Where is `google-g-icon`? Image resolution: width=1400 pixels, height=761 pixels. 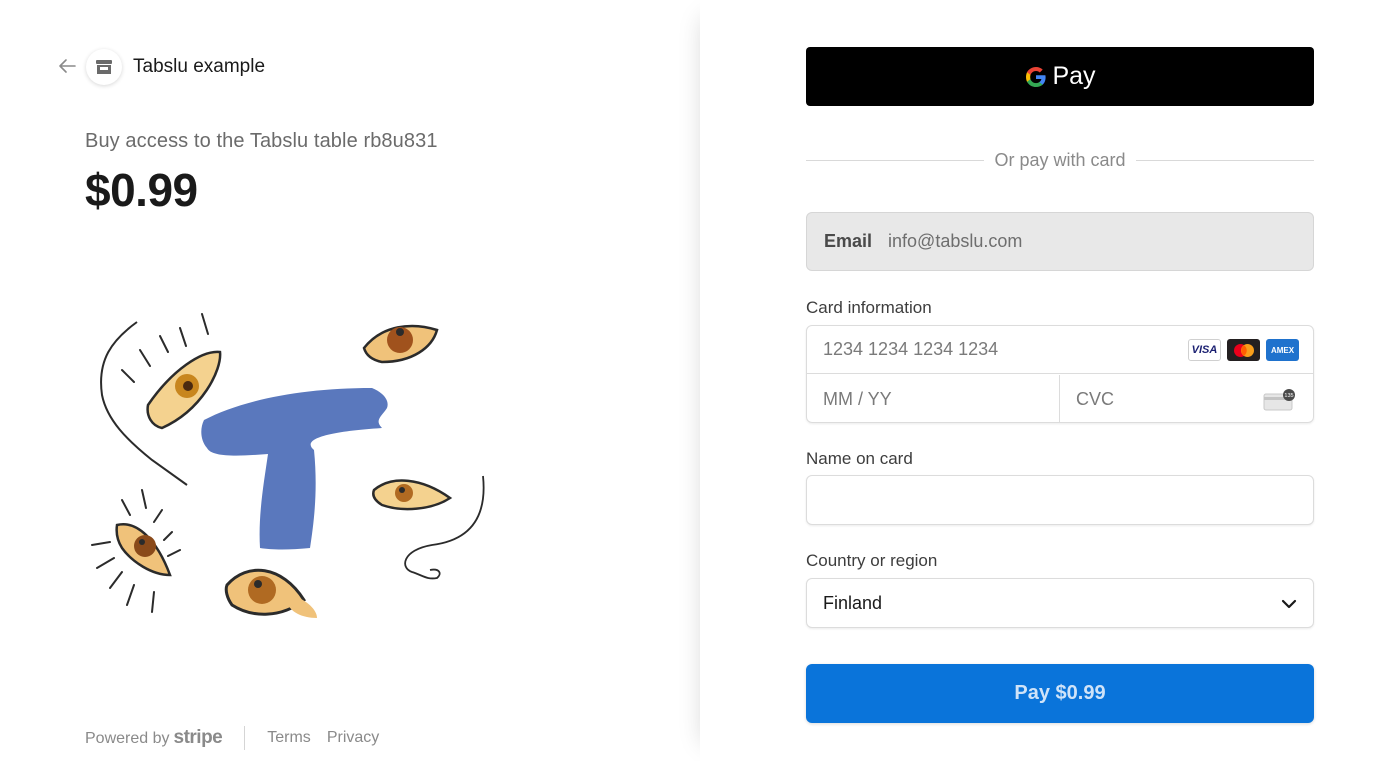 google-g-icon is located at coordinates (1036, 76).